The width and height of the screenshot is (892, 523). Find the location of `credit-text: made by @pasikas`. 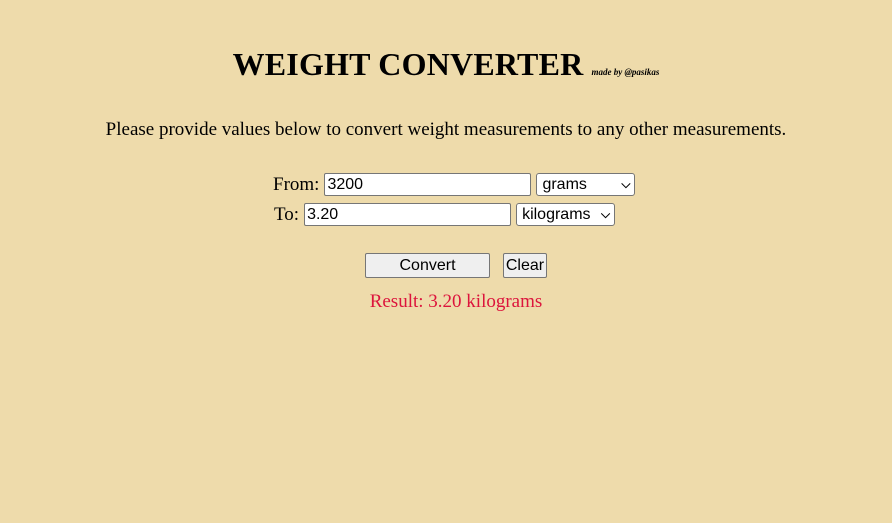

credit-text: made by @pasikas is located at coordinates (625, 72).